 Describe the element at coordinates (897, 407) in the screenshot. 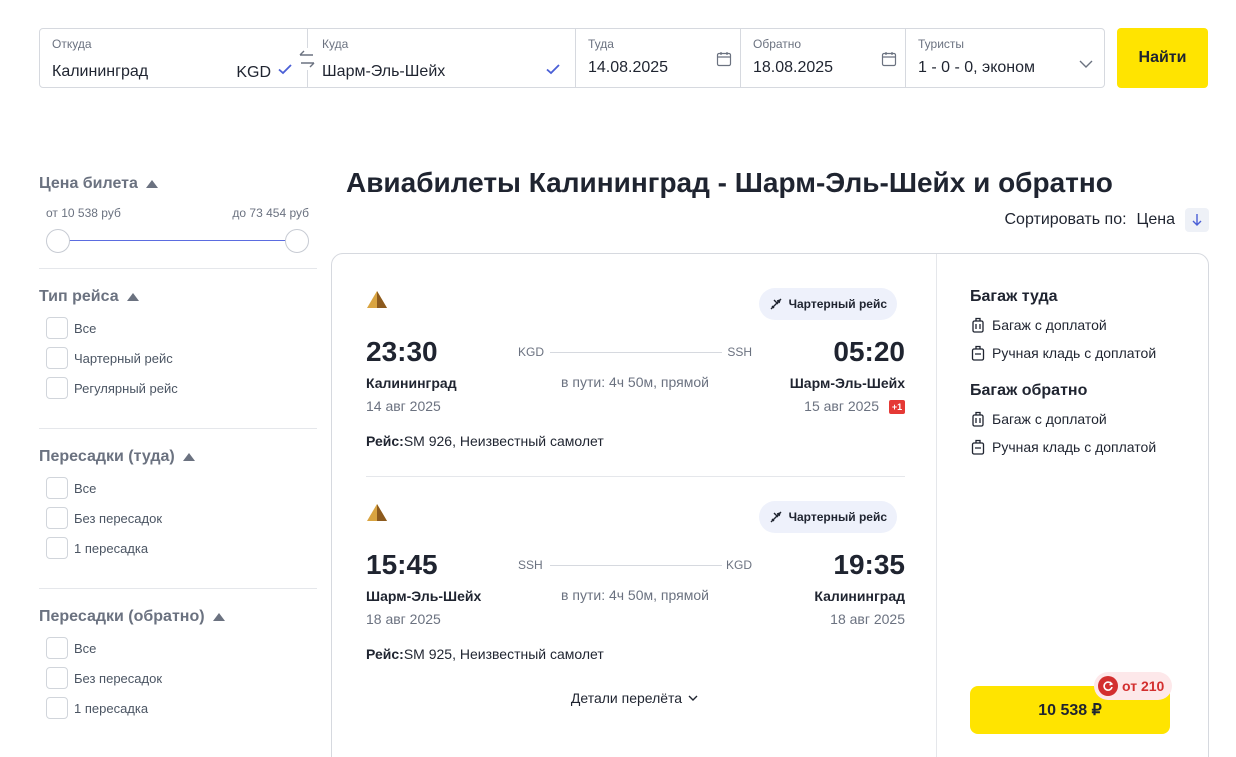

I see `next-day-badge: +1` at that location.